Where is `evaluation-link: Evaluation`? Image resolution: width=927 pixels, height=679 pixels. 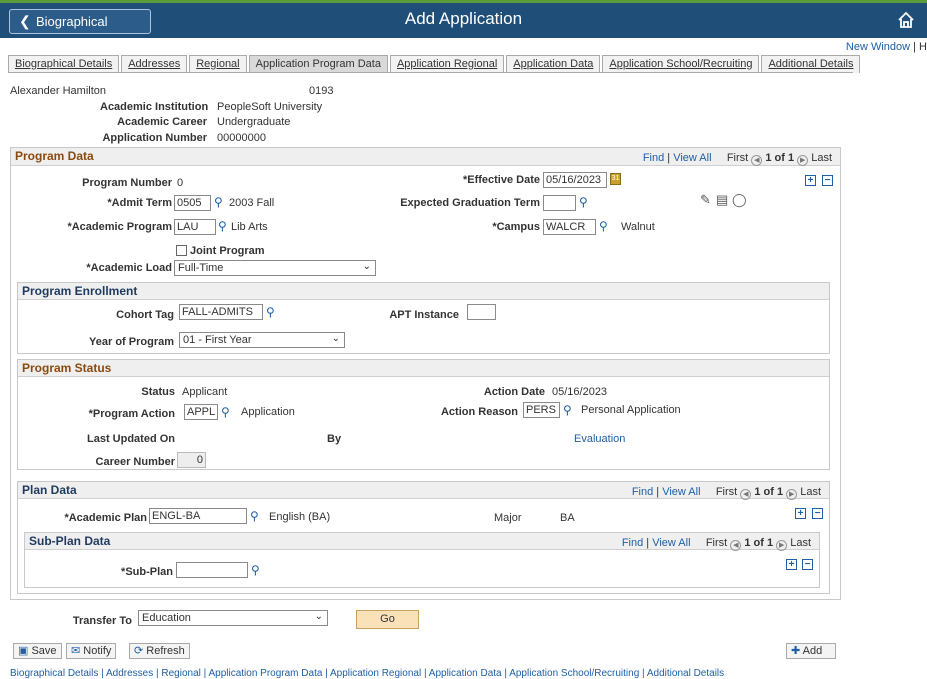
evaluation-link: Evaluation is located at coordinates (599, 439).